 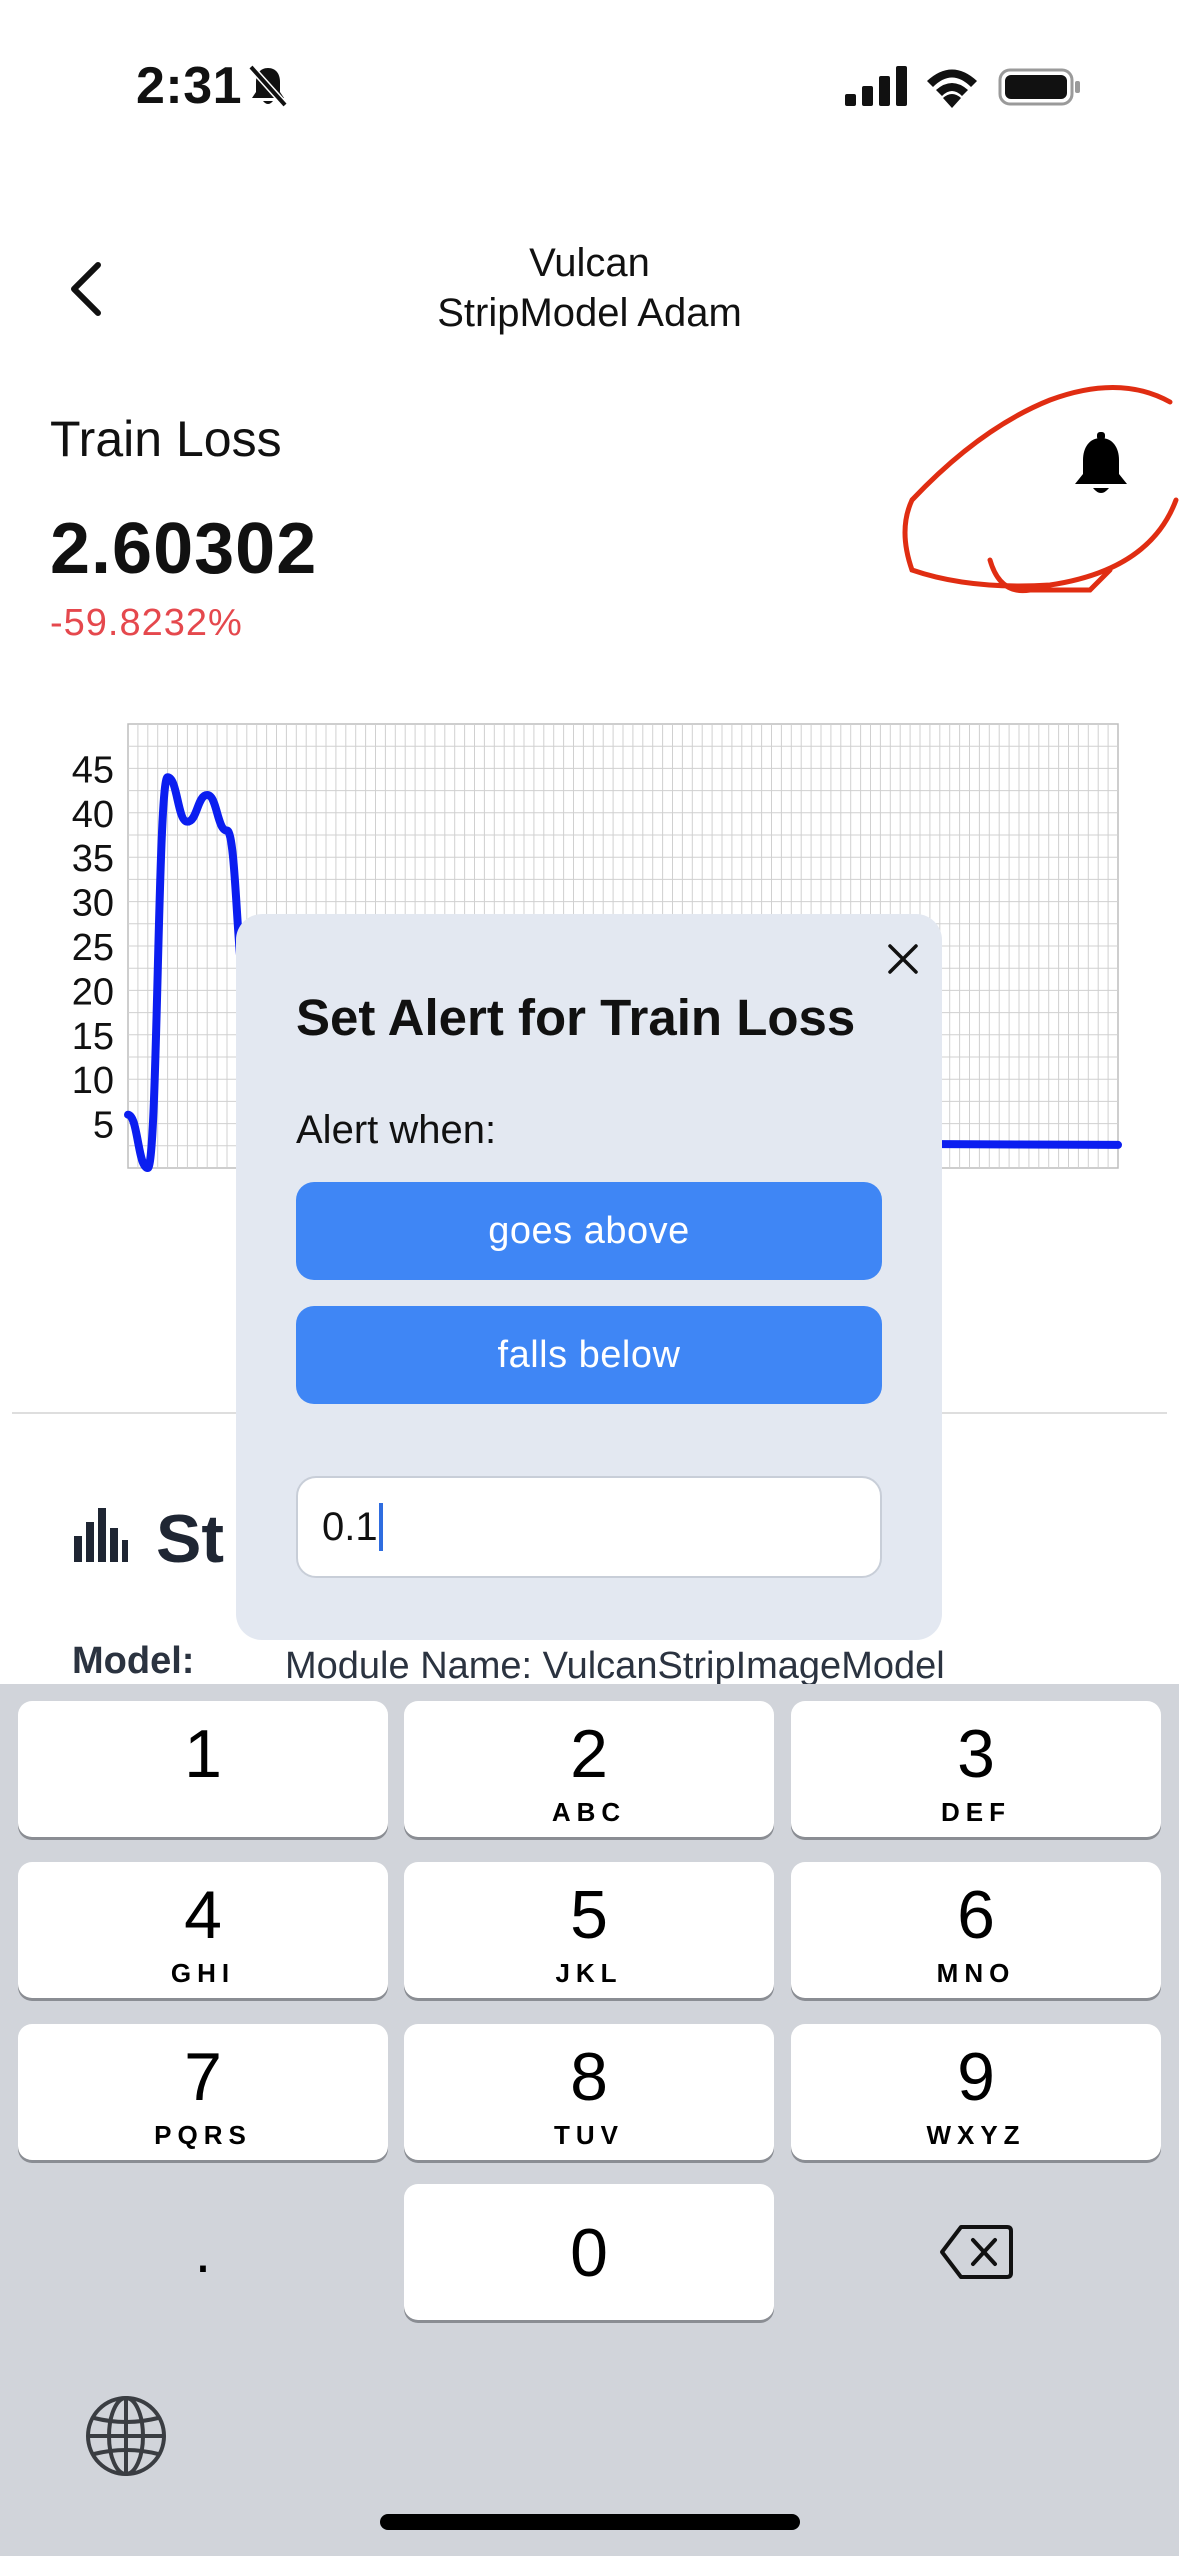 What do you see at coordinates (589, 75) in the screenshot?
I see `status-bar: 2:31` at bounding box center [589, 75].